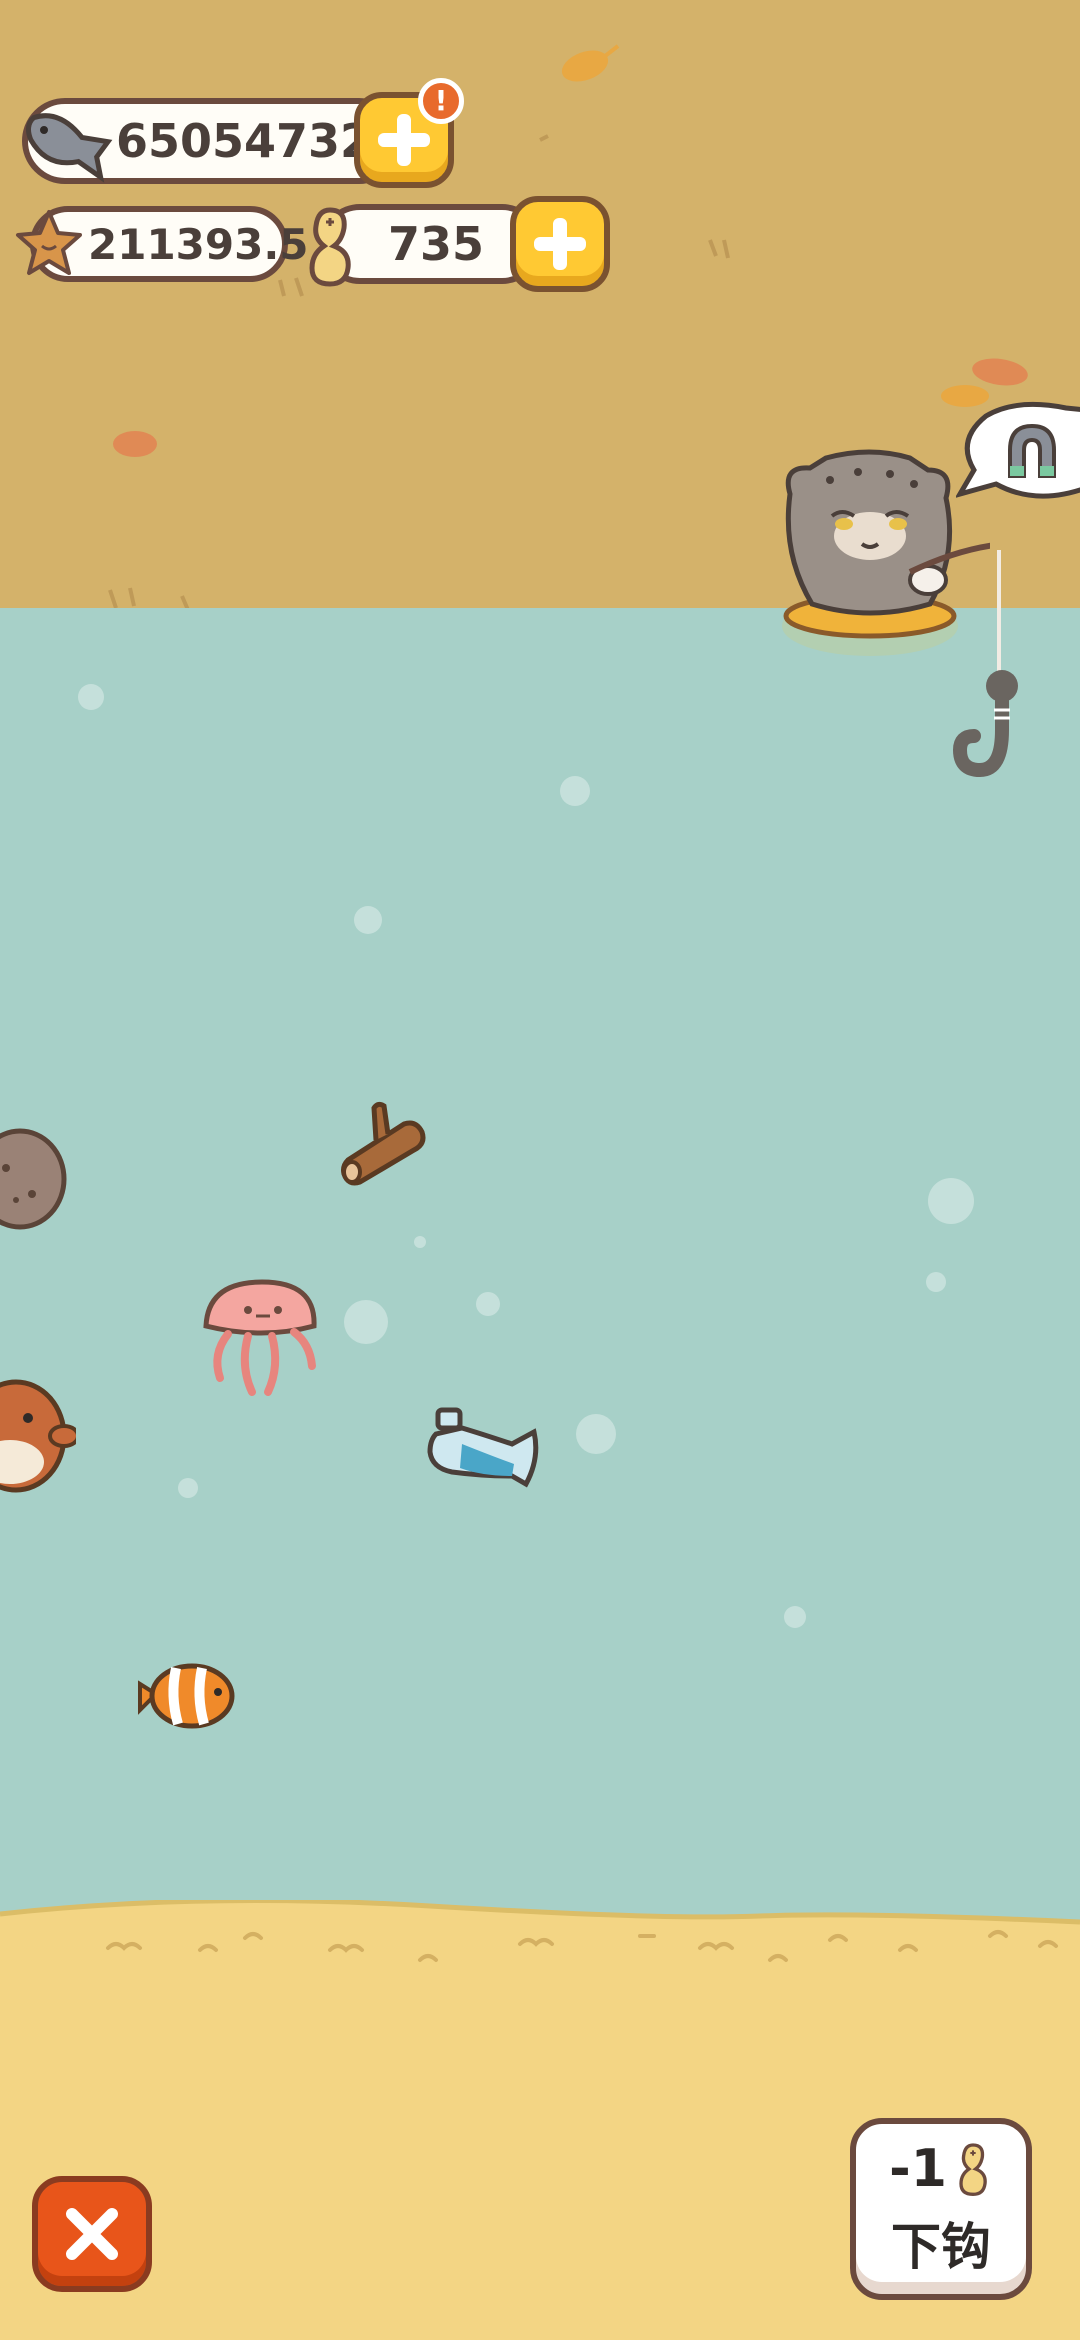  Describe the element at coordinates (70, 142) in the screenshot. I see `fish-icon` at that location.